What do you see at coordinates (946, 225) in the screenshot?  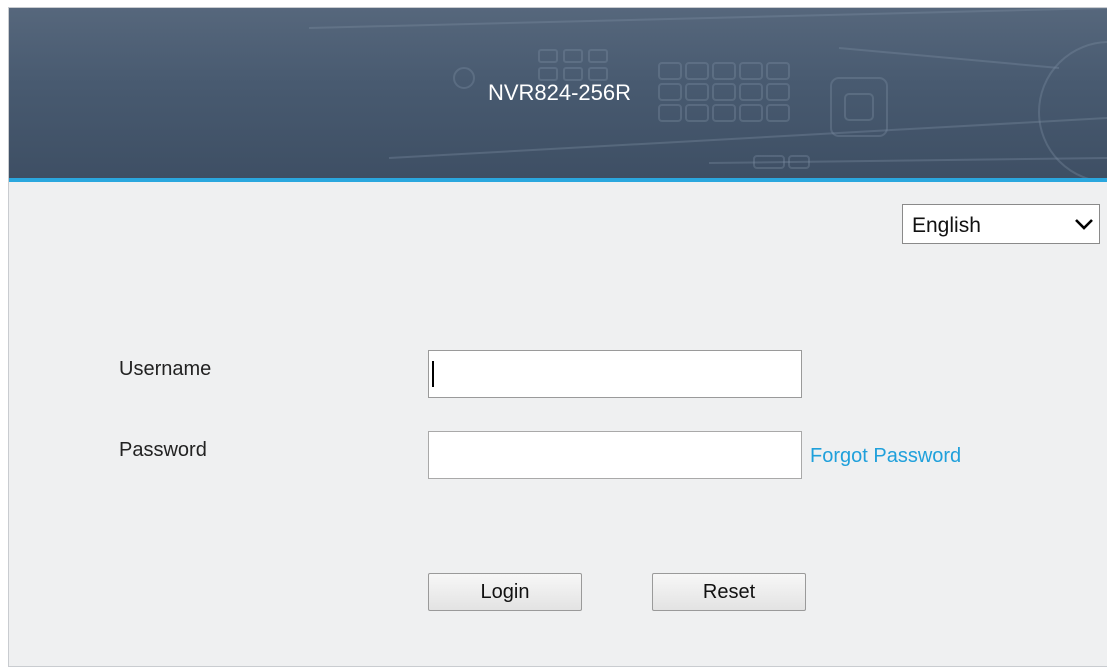 I see `language-select-value: English` at bounding box center [946, 225].